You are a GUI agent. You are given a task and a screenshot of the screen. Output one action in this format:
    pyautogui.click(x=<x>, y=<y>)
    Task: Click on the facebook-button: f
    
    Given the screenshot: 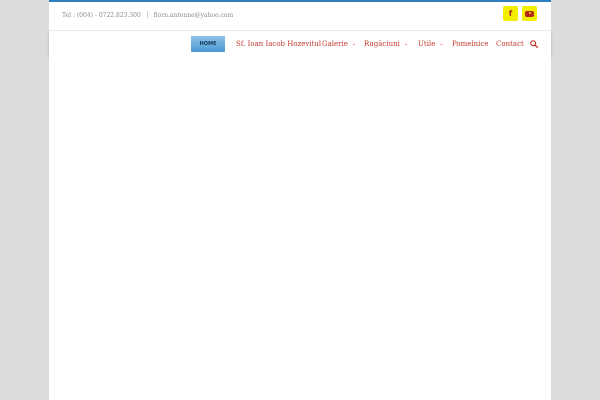 What is the action you would take?
    pyautogui.click(x=510, y=13)
    